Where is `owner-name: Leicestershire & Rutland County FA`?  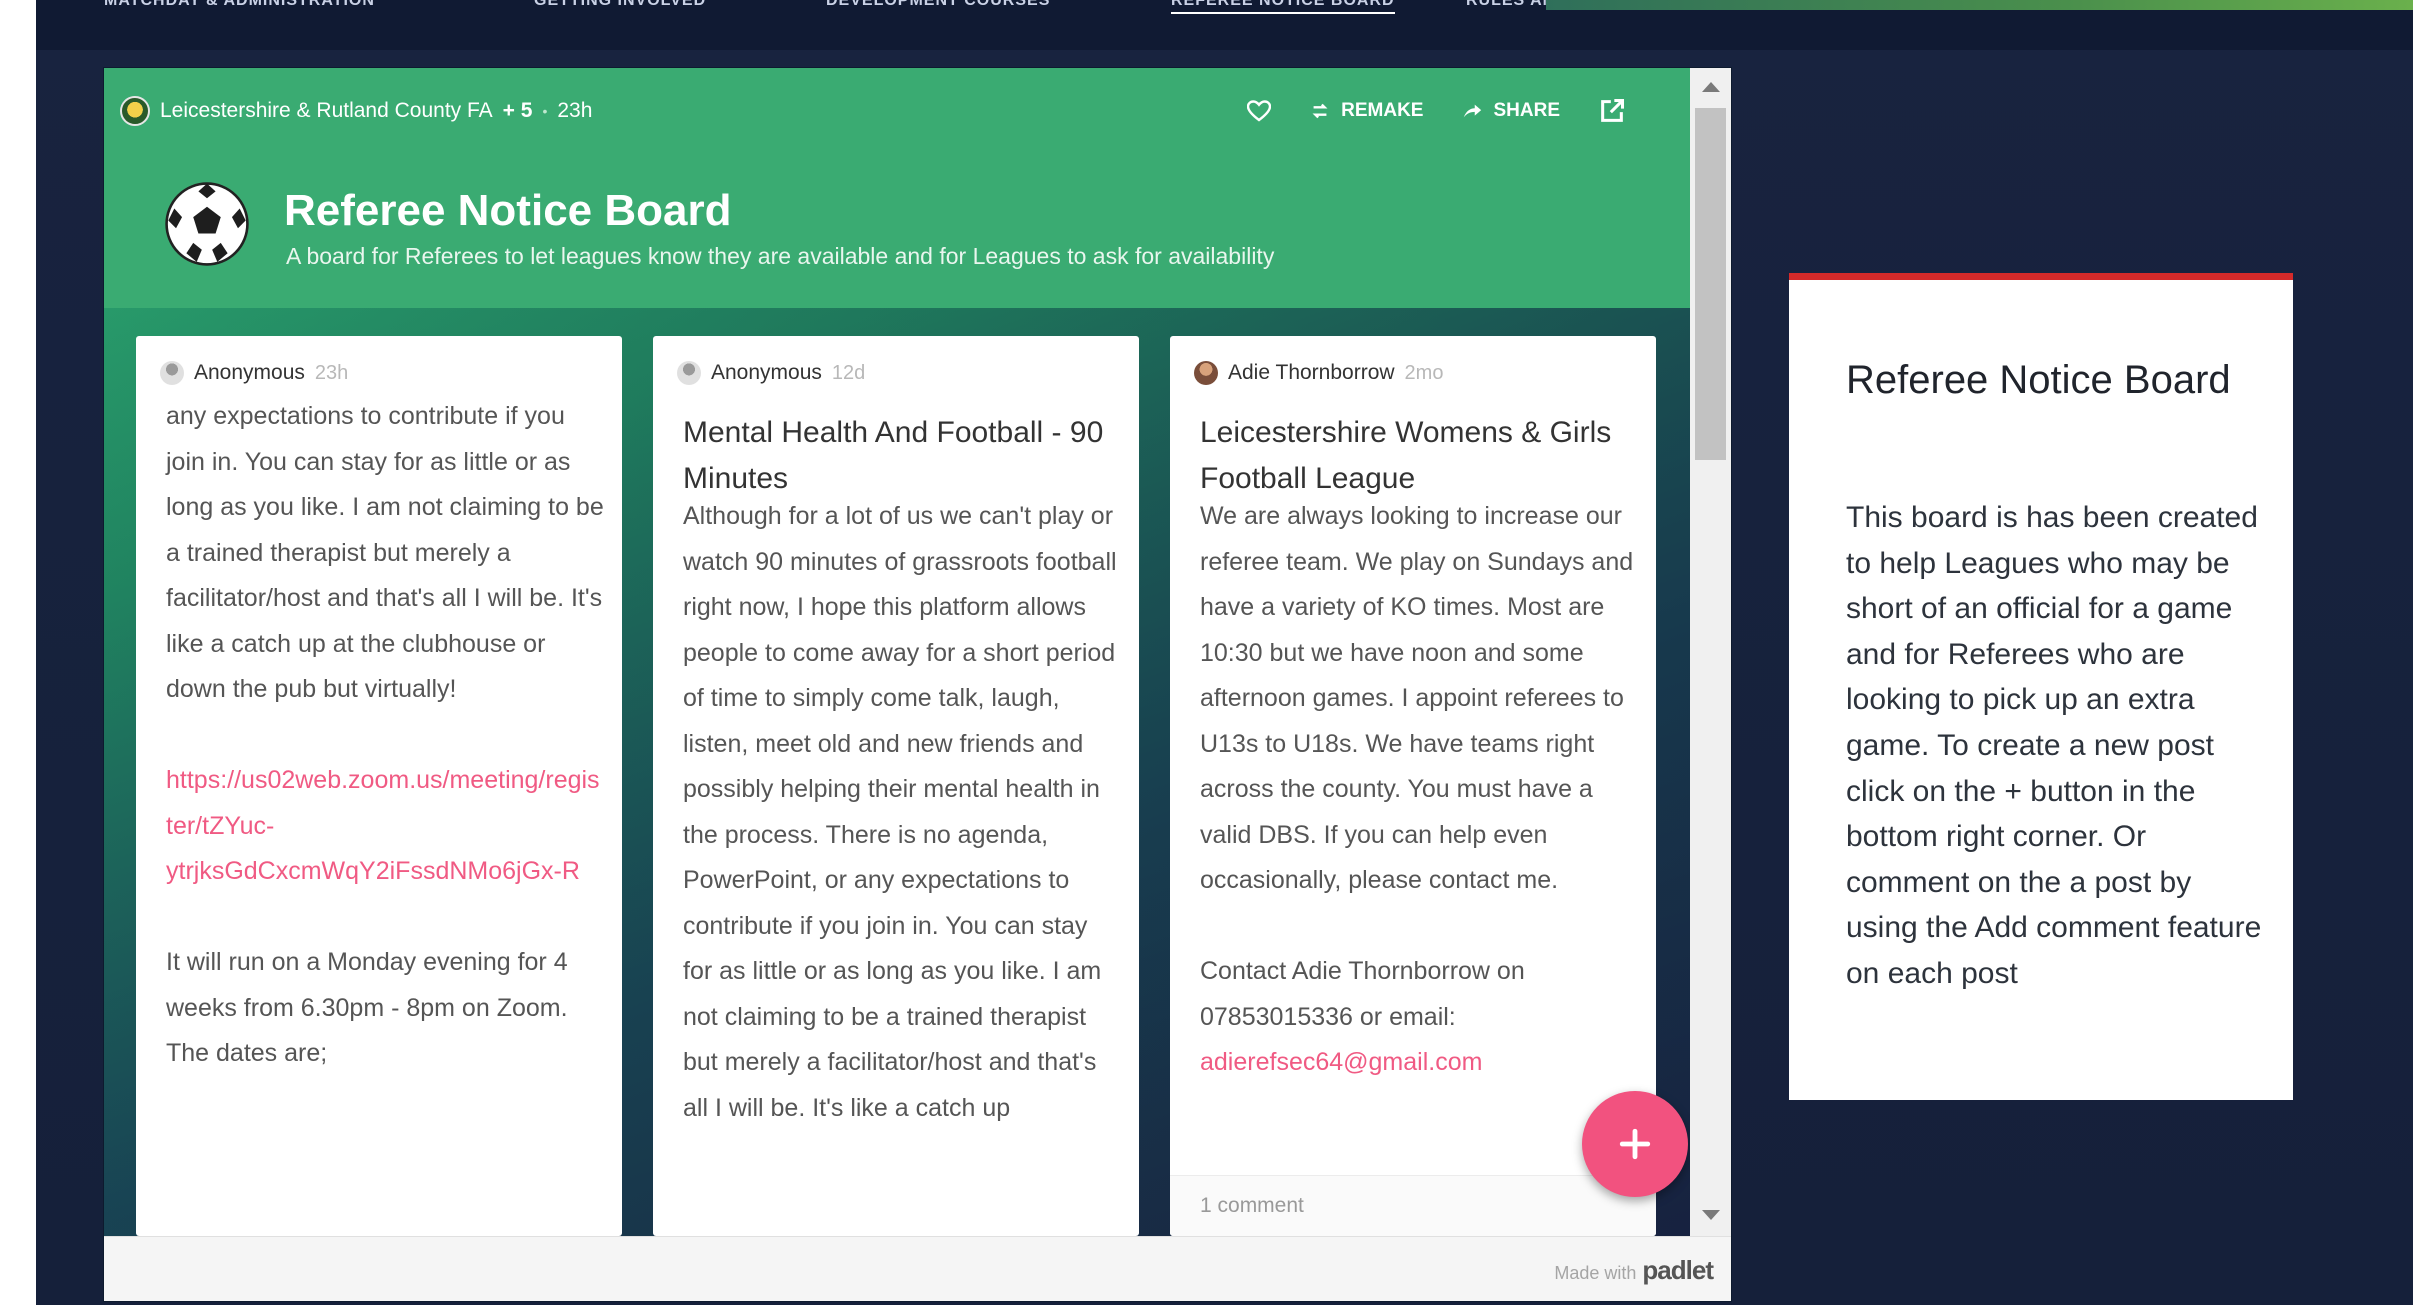 owner-name: Leicestershire & Rutland County FA is located at coordinates (326, 111).